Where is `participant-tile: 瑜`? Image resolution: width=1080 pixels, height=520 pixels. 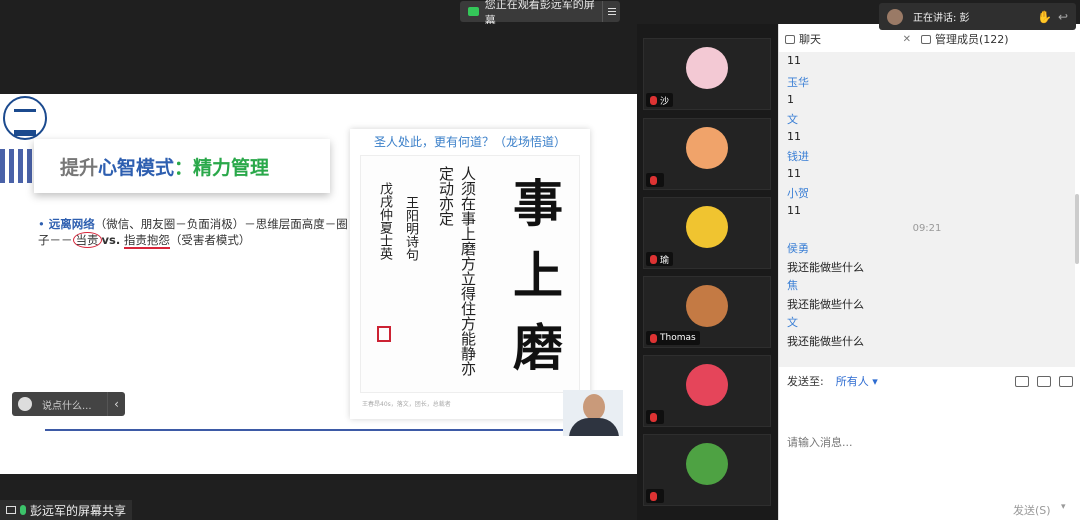 participant-tile: 瑜 is located at coordinates (707, 233).